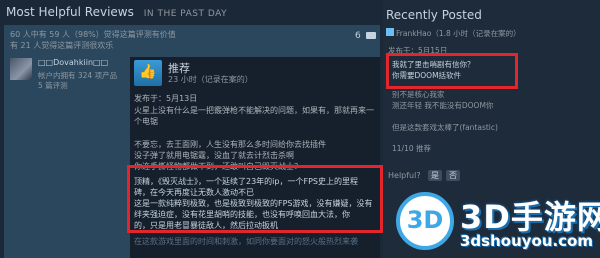  What do you see at coordinates (370, 35) in the screenshot?
I see `comment-icon` at bounding box center [370, 35].